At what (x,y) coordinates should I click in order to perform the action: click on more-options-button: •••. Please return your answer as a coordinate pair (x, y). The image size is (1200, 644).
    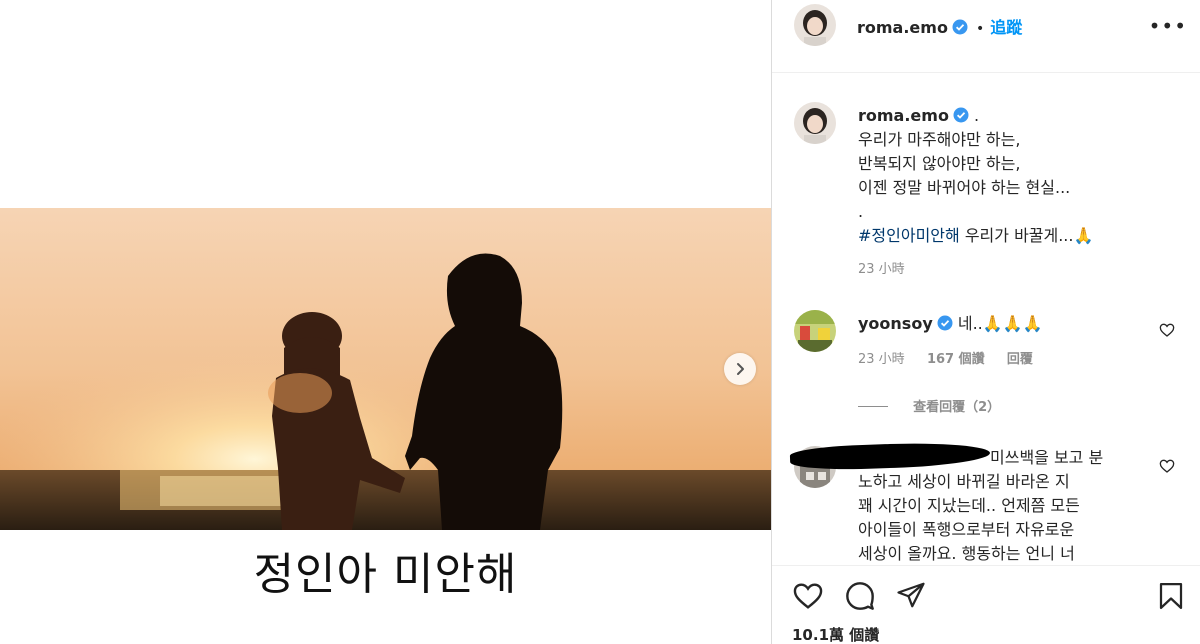
    Looking at the image, I should click on (1168, 26).